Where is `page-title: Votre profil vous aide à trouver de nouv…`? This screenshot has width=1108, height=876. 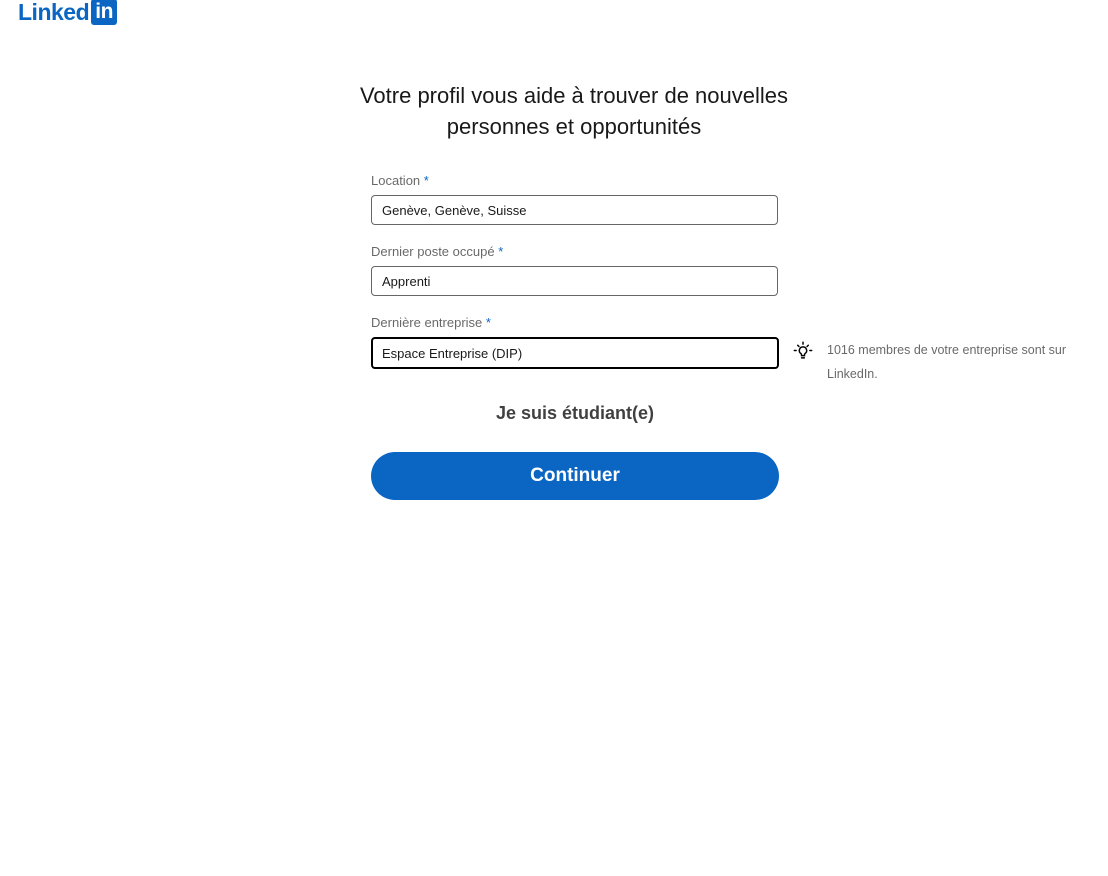 page-title: Votre profil vous aide à trouver de nouv… is located at coordinates (574, 111).